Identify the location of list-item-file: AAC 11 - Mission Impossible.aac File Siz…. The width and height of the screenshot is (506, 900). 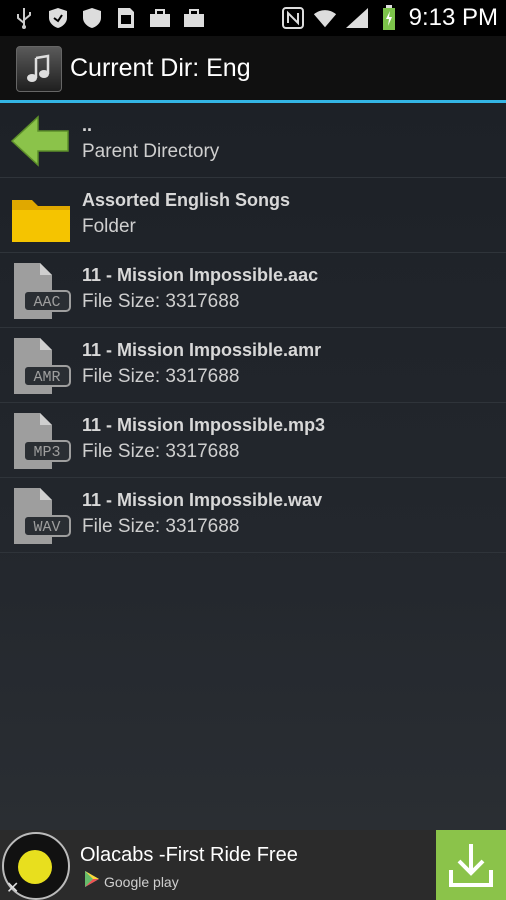
(253, 290).